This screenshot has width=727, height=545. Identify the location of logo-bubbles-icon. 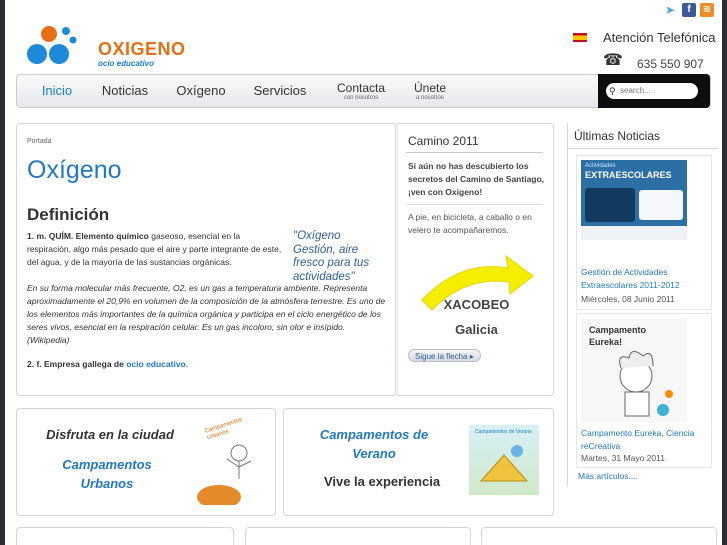
(52, 45).